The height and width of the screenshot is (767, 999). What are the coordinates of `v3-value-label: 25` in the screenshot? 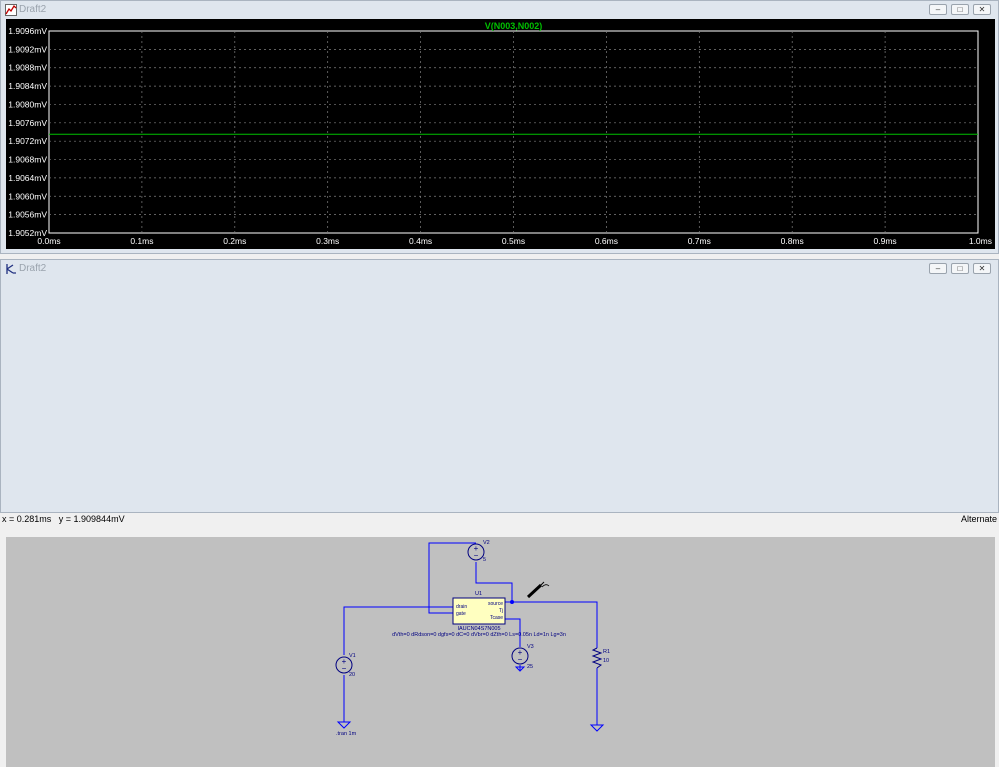 It's located at (530, 667).